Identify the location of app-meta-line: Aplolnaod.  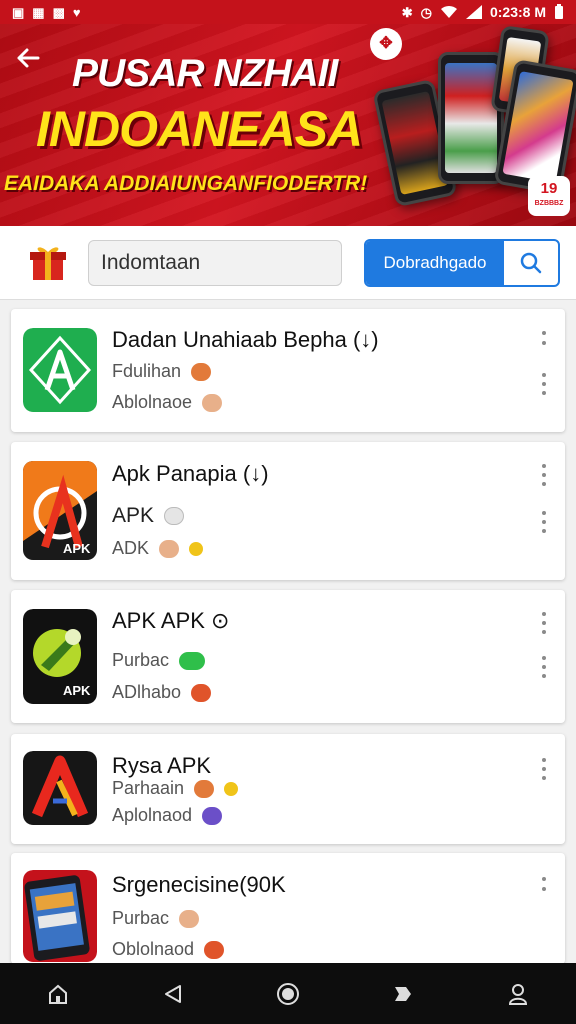
(167, 815).